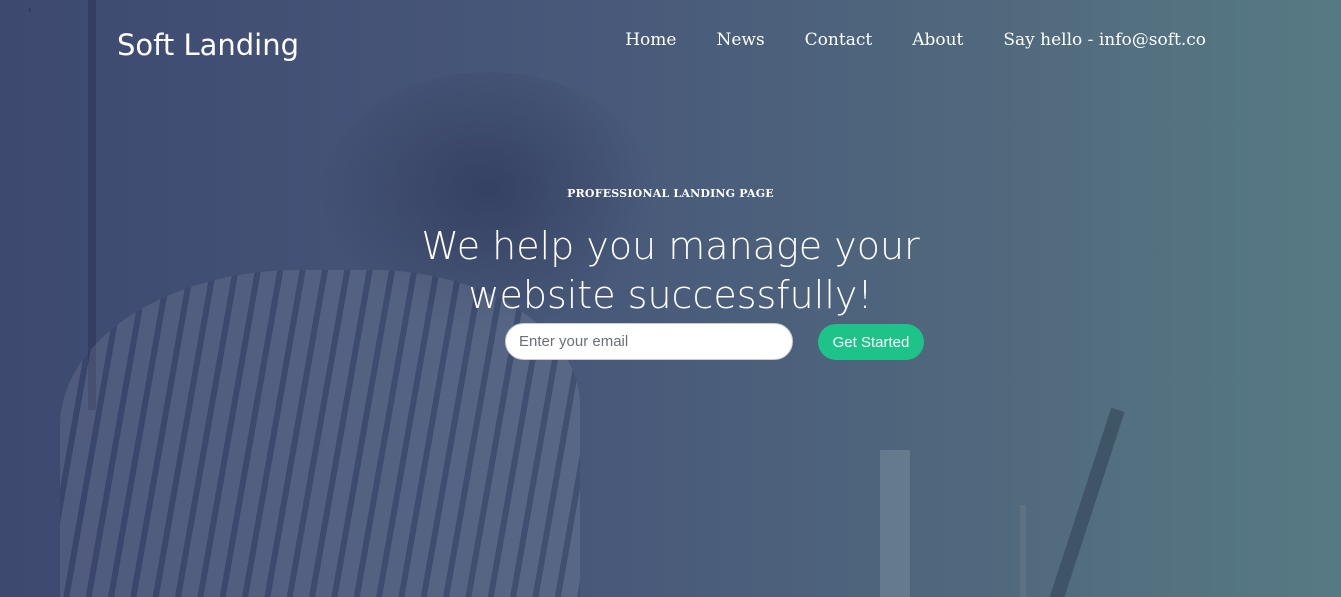 This screenshot has width=1341, height=597. What do you see at coordinates (670, 193) in the screenshot?
I see `hero-eyebrow: PROFESSIONAL LANDING PAGE` at bounding box center [670, 193].